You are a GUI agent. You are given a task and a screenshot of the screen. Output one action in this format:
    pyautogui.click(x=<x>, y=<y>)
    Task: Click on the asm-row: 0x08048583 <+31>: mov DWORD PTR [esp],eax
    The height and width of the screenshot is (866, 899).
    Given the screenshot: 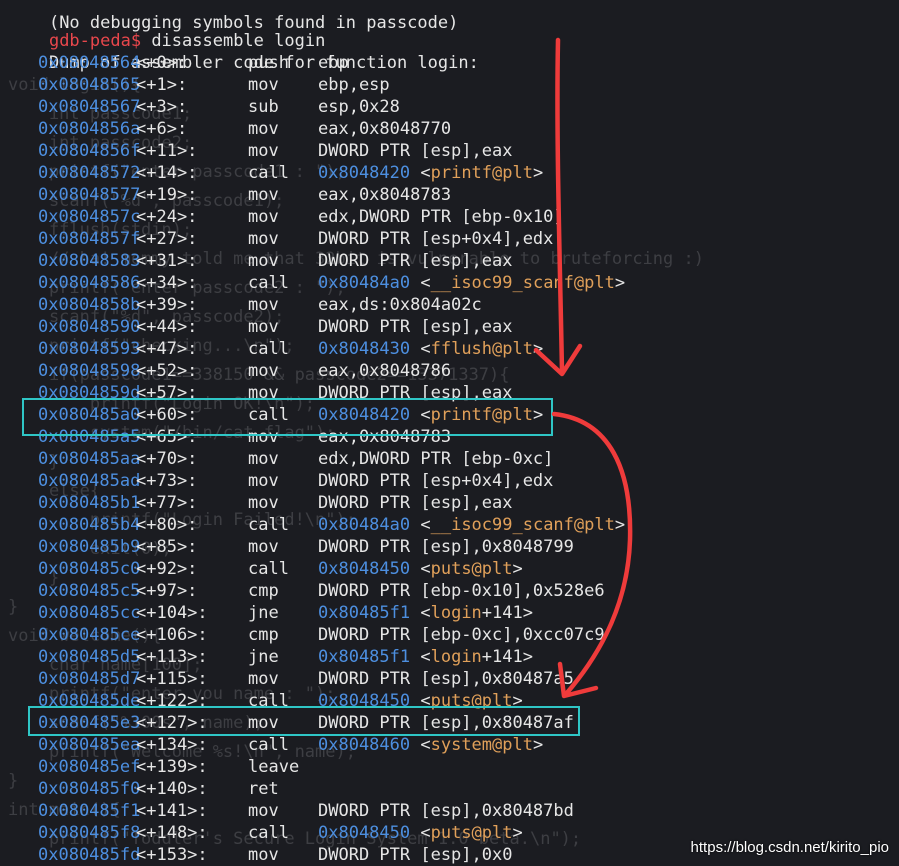 What is the action you would take?
    pyautogui.click(x=449, y=261)
    